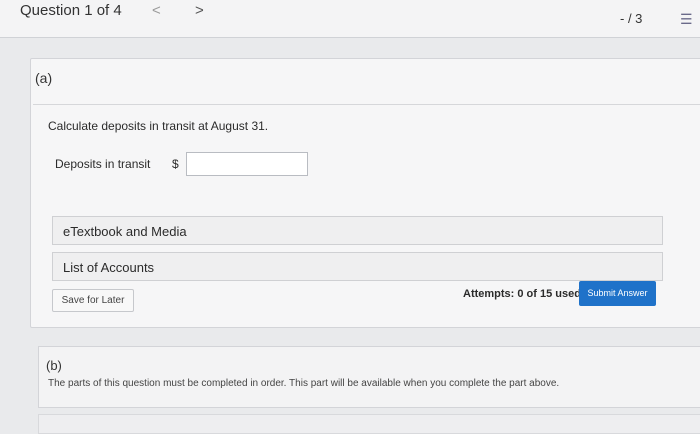  What do you see at coordinates (103, 164) in the screenshot?
I see `deposits-in-transit-label: Deposits in transit` at bounding box center [103, 164].